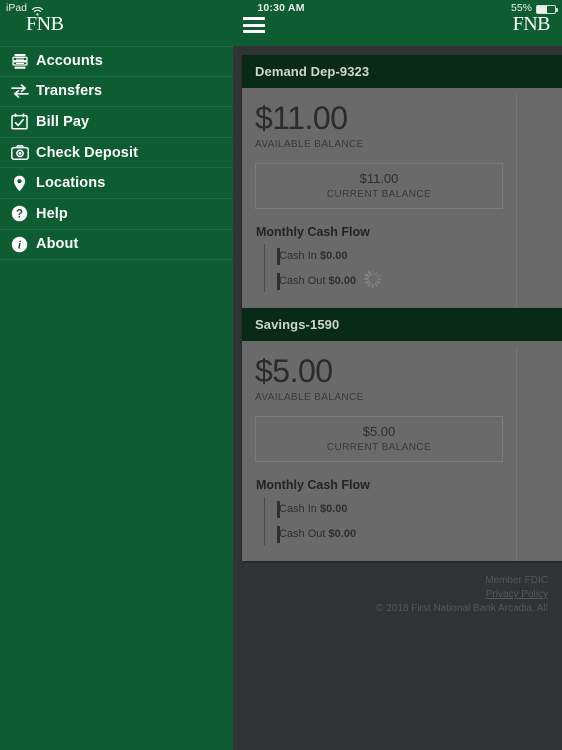  What do you see at coordinates (294, 371) in the screenshot?
I see `available-balance-amount: $5.00` at bounding box center [294, 371].